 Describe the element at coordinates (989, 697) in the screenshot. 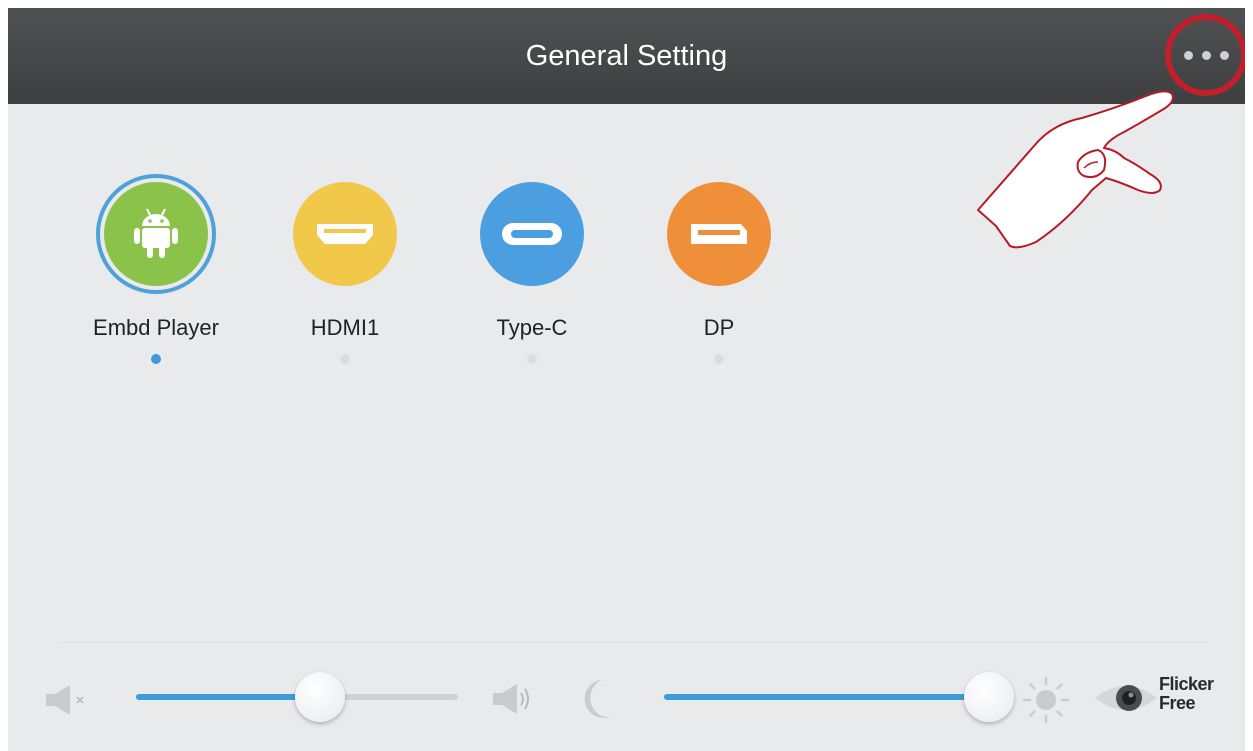

I see `brightness-slider-thumb` at that location.